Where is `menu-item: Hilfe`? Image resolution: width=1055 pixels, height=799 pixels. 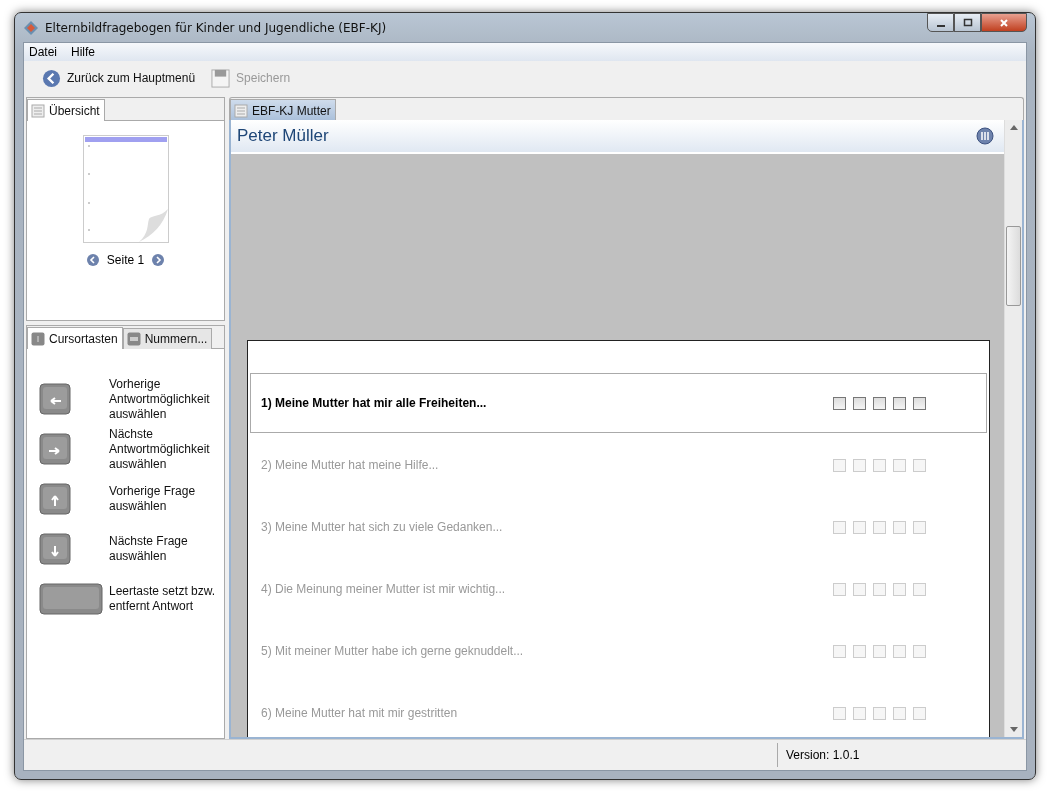
menu-item: Hilfe is located at coordinates (83, 52).